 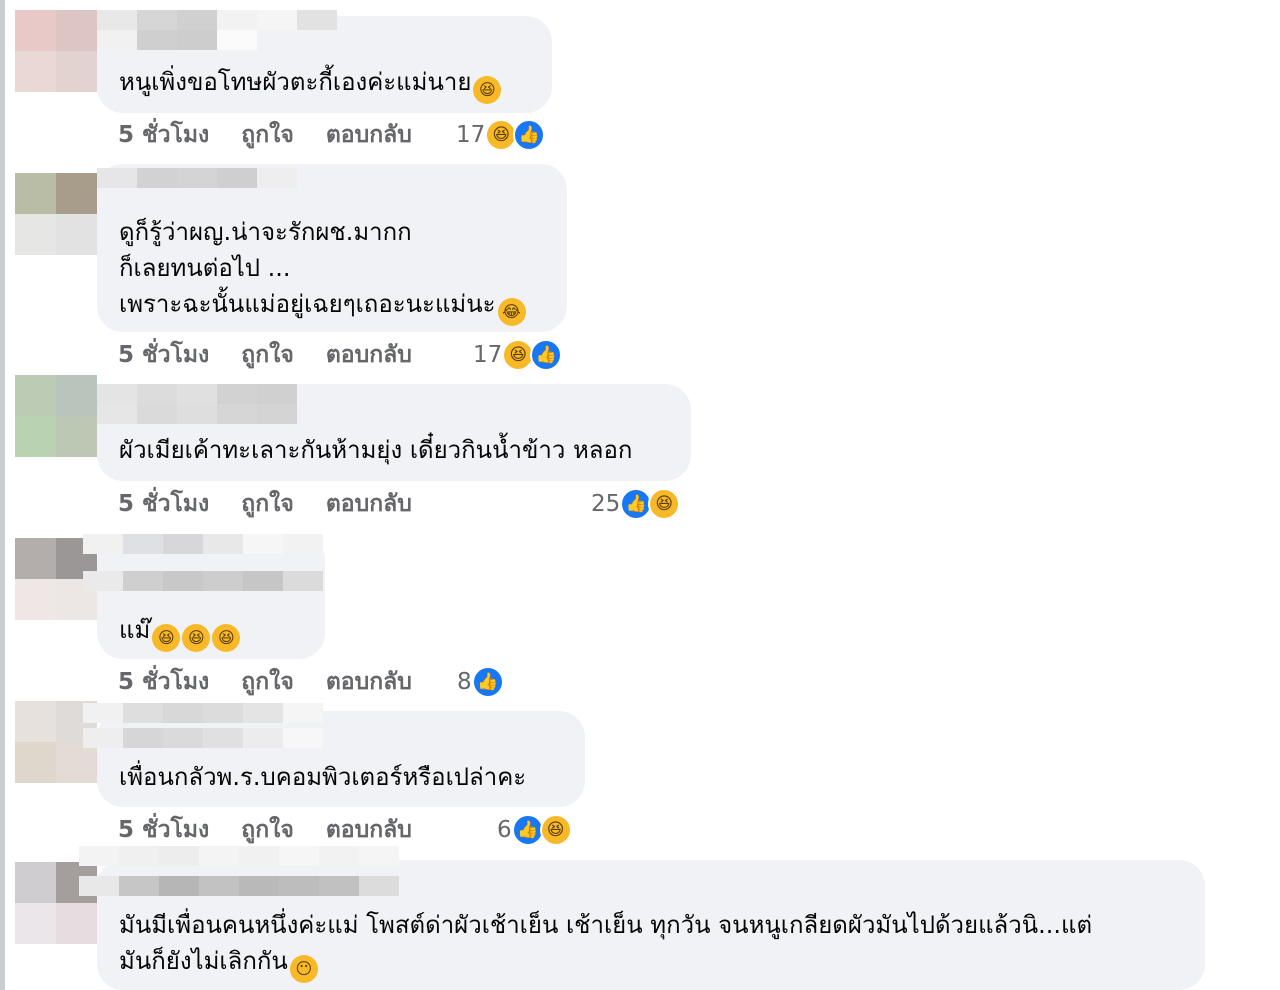 I want to click on comment-text: เพื่อนกลัวพ.ร.บคอมพิวเตอร์หรือเปล่าคะ, so click(x=323, y=777).